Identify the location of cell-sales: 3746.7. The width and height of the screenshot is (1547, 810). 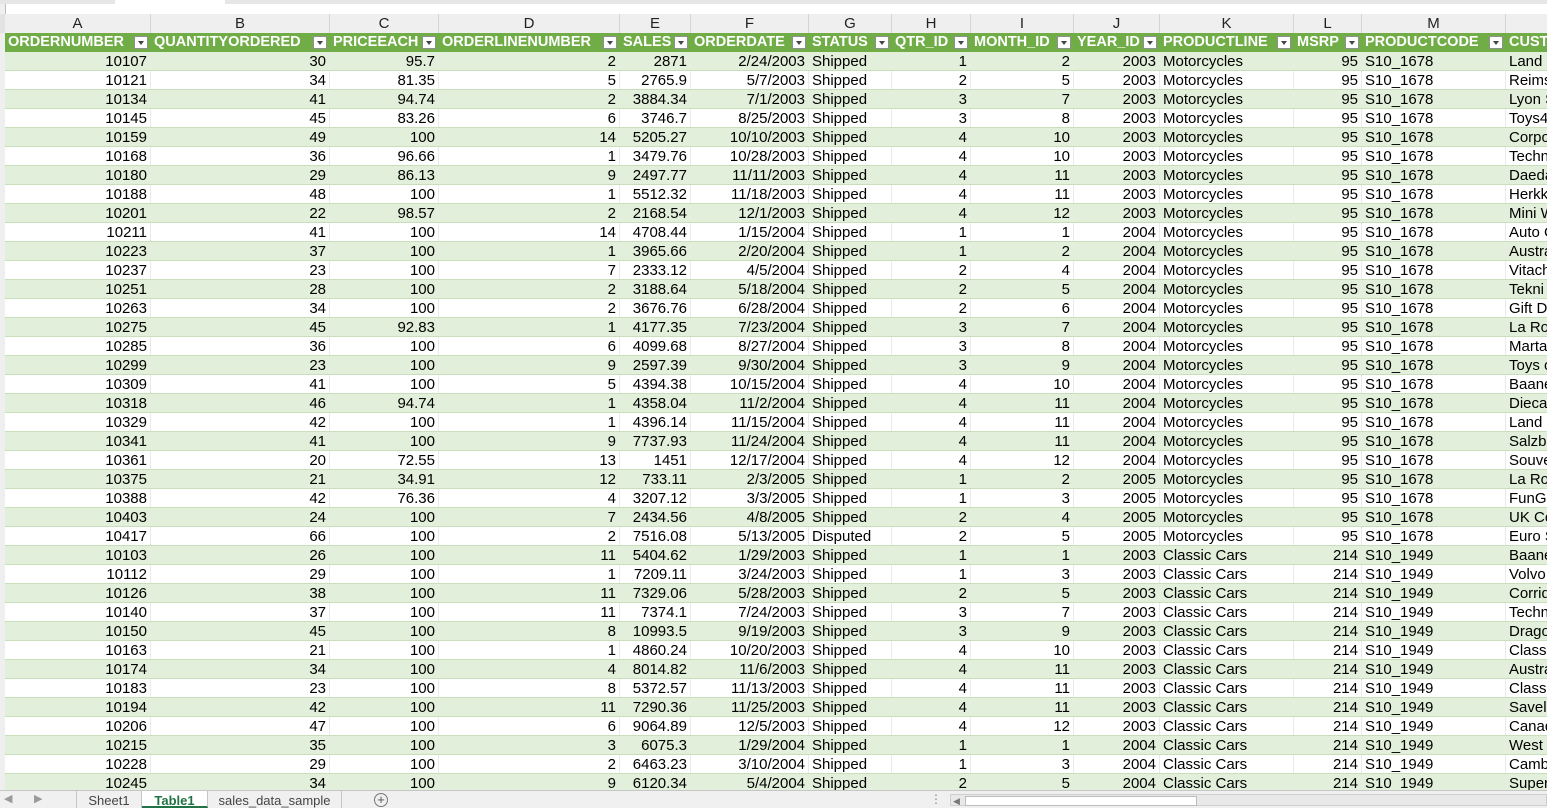
(655, 118).